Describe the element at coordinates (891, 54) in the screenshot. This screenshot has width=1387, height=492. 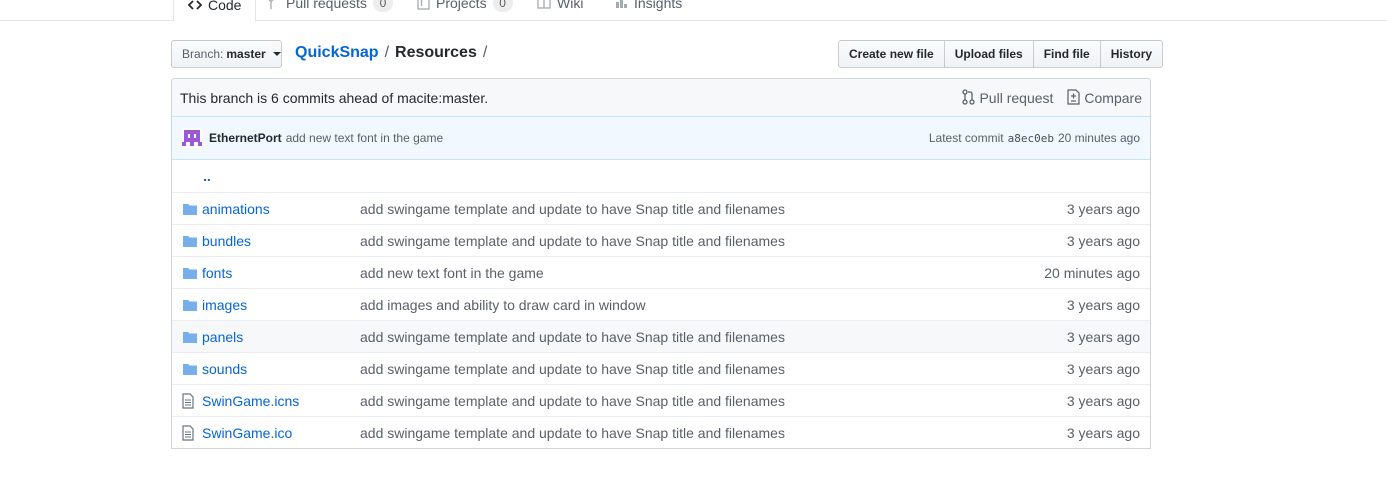
I see `create-new-file-button: Create new file` at that location.